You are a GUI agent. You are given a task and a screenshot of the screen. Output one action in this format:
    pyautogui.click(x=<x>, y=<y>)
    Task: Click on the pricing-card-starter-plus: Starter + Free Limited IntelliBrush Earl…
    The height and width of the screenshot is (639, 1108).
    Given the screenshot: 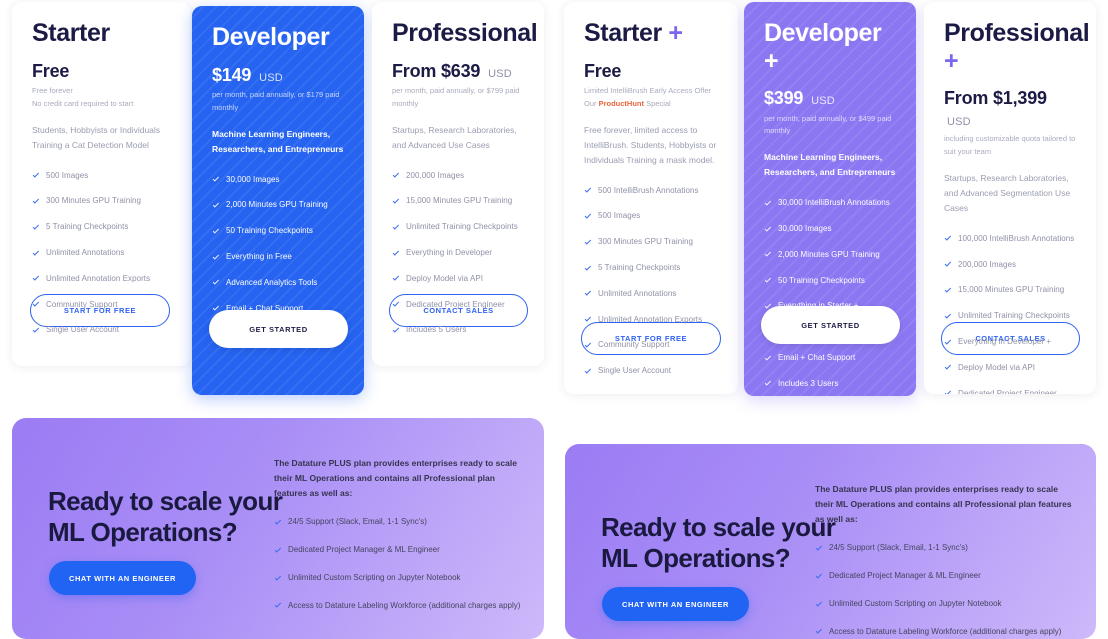 What is the action you would take?
    pyautogui.click(x=651, y=198)
    